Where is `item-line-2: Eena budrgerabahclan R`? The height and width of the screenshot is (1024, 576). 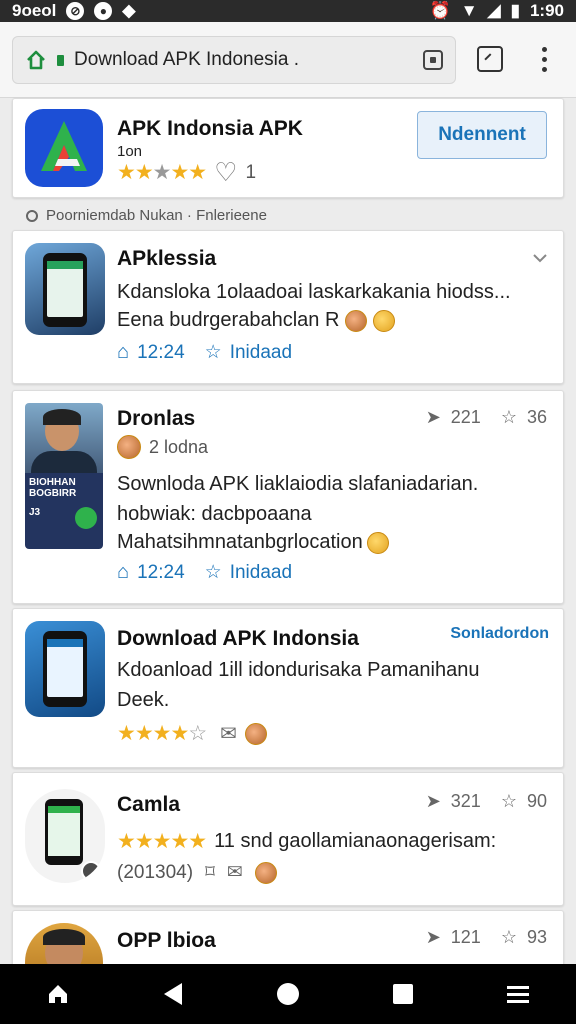 item-line-2: Eena budrgerabahclan R is located at coordinates (256, 320).